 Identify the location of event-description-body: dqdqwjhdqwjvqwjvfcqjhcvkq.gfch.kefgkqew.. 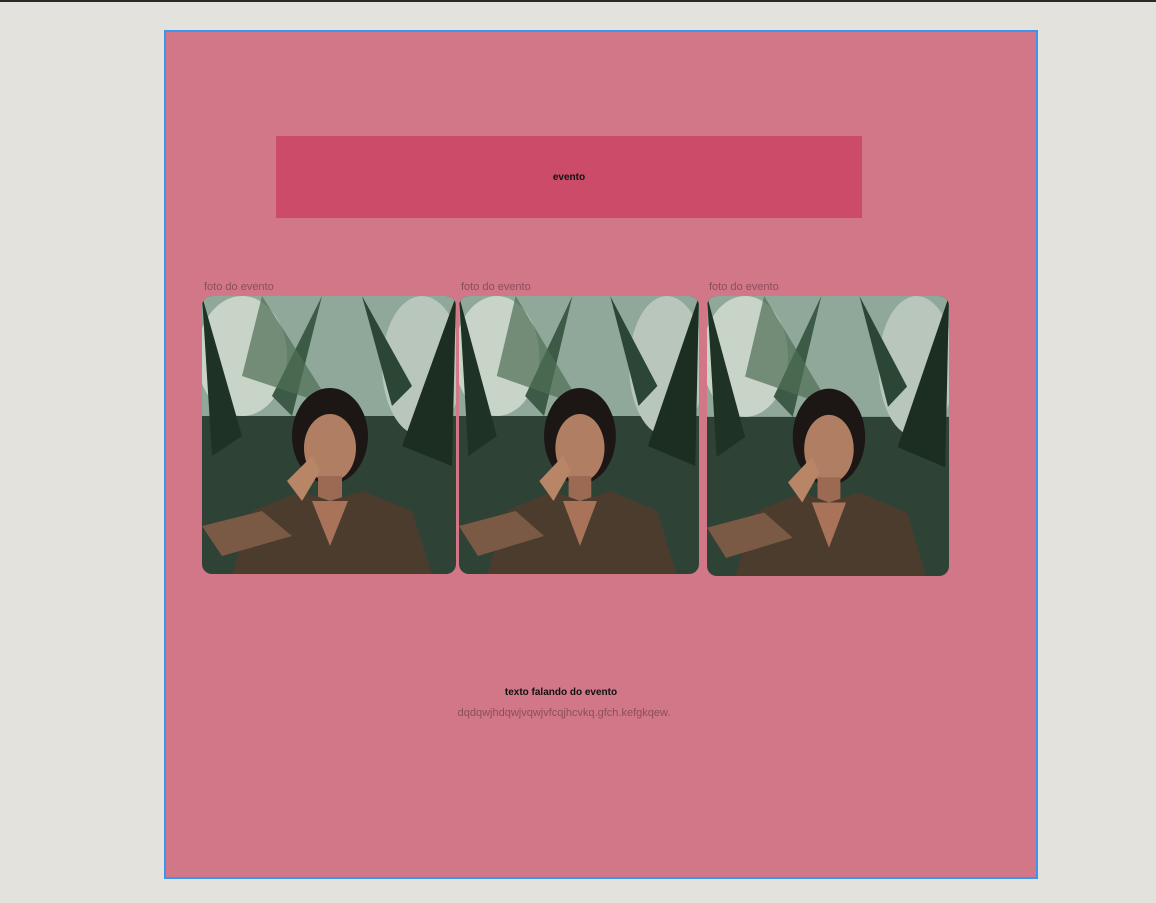
(564, 713).